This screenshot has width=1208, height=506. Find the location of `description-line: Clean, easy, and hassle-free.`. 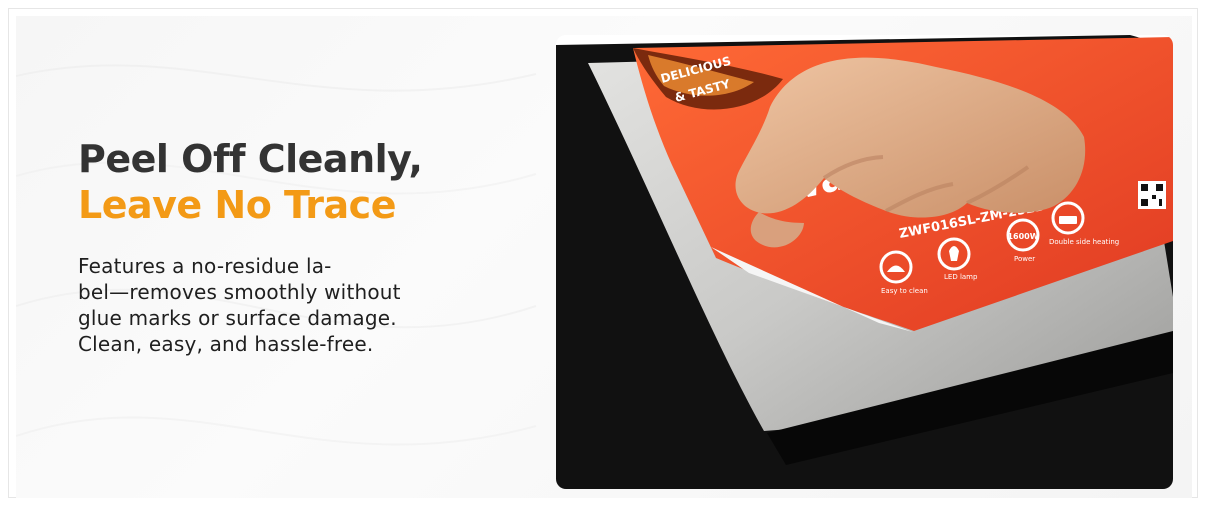

description-line: Clean, easy, and hassle-free. is located at coordinates (226, 343).